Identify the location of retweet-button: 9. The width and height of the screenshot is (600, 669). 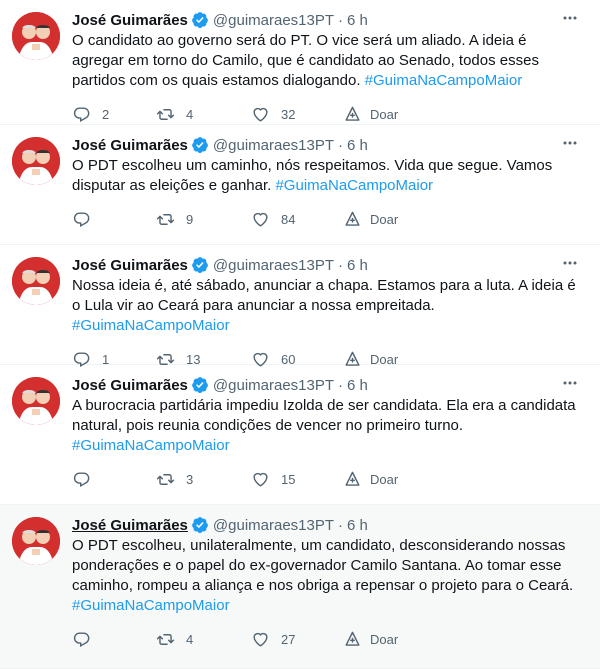
(203, 219).